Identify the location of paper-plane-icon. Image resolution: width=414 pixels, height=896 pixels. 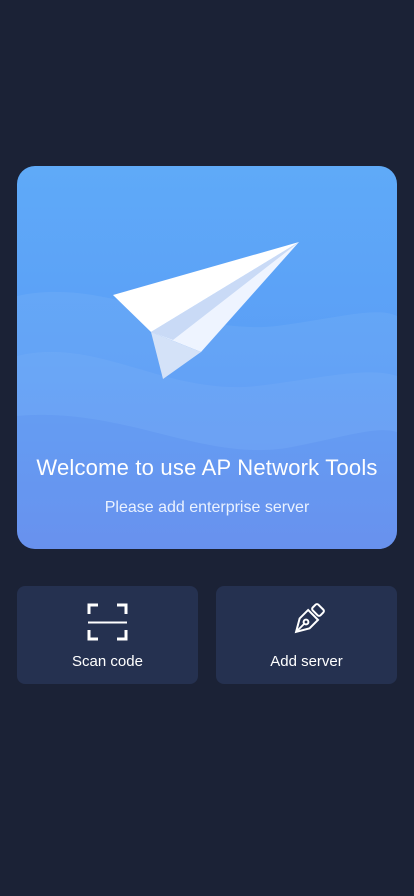
(206, 310).